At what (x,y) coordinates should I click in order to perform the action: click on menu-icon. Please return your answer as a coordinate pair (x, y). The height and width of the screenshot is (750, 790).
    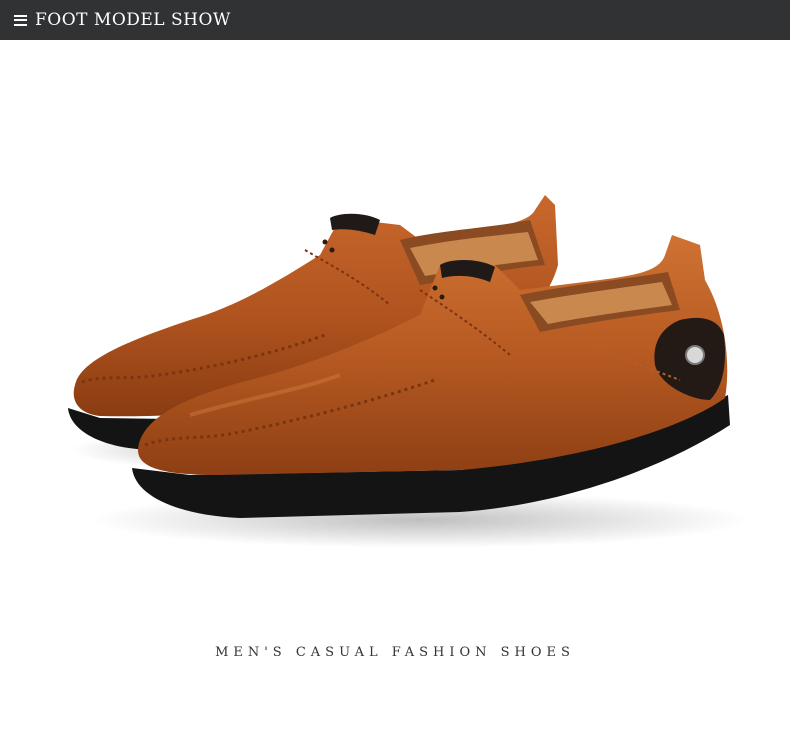
    Looking at the image, I should click on (20, 20).